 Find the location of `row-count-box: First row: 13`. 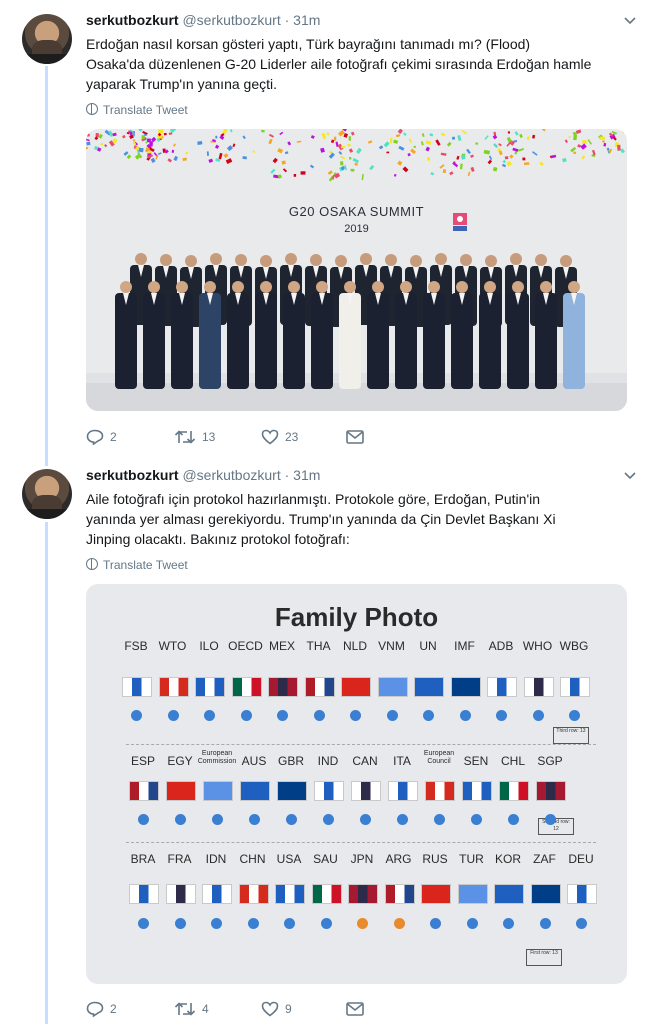

row-count-box: First row: 13 is located at coordinates (544, 957).